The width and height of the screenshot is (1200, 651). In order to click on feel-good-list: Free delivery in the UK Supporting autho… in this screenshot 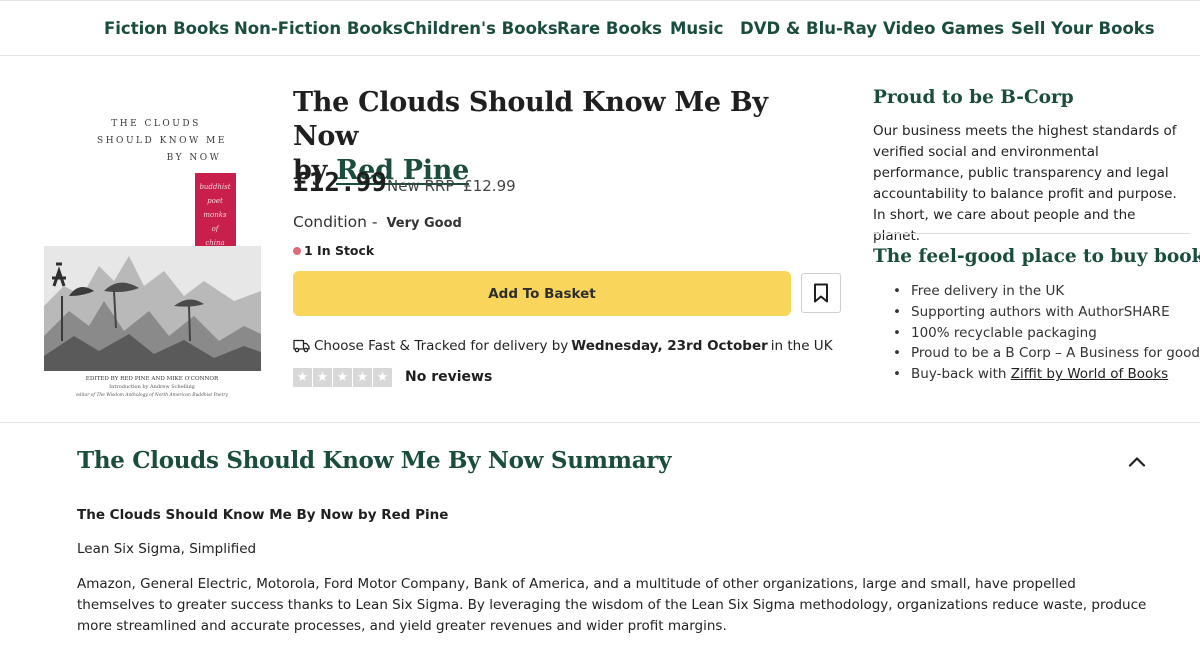, I will do `click(1046, 333)`.